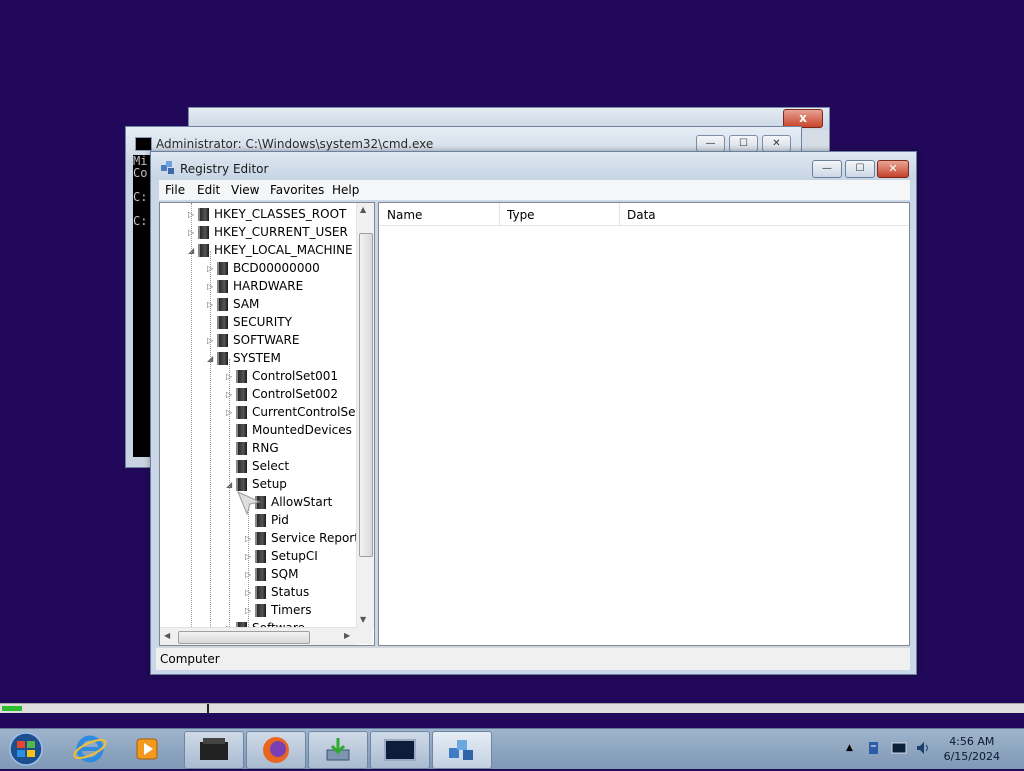 This screenshot has height=771, width=1024. I want to click on cmd-taskbar-button, so click(400, 750).